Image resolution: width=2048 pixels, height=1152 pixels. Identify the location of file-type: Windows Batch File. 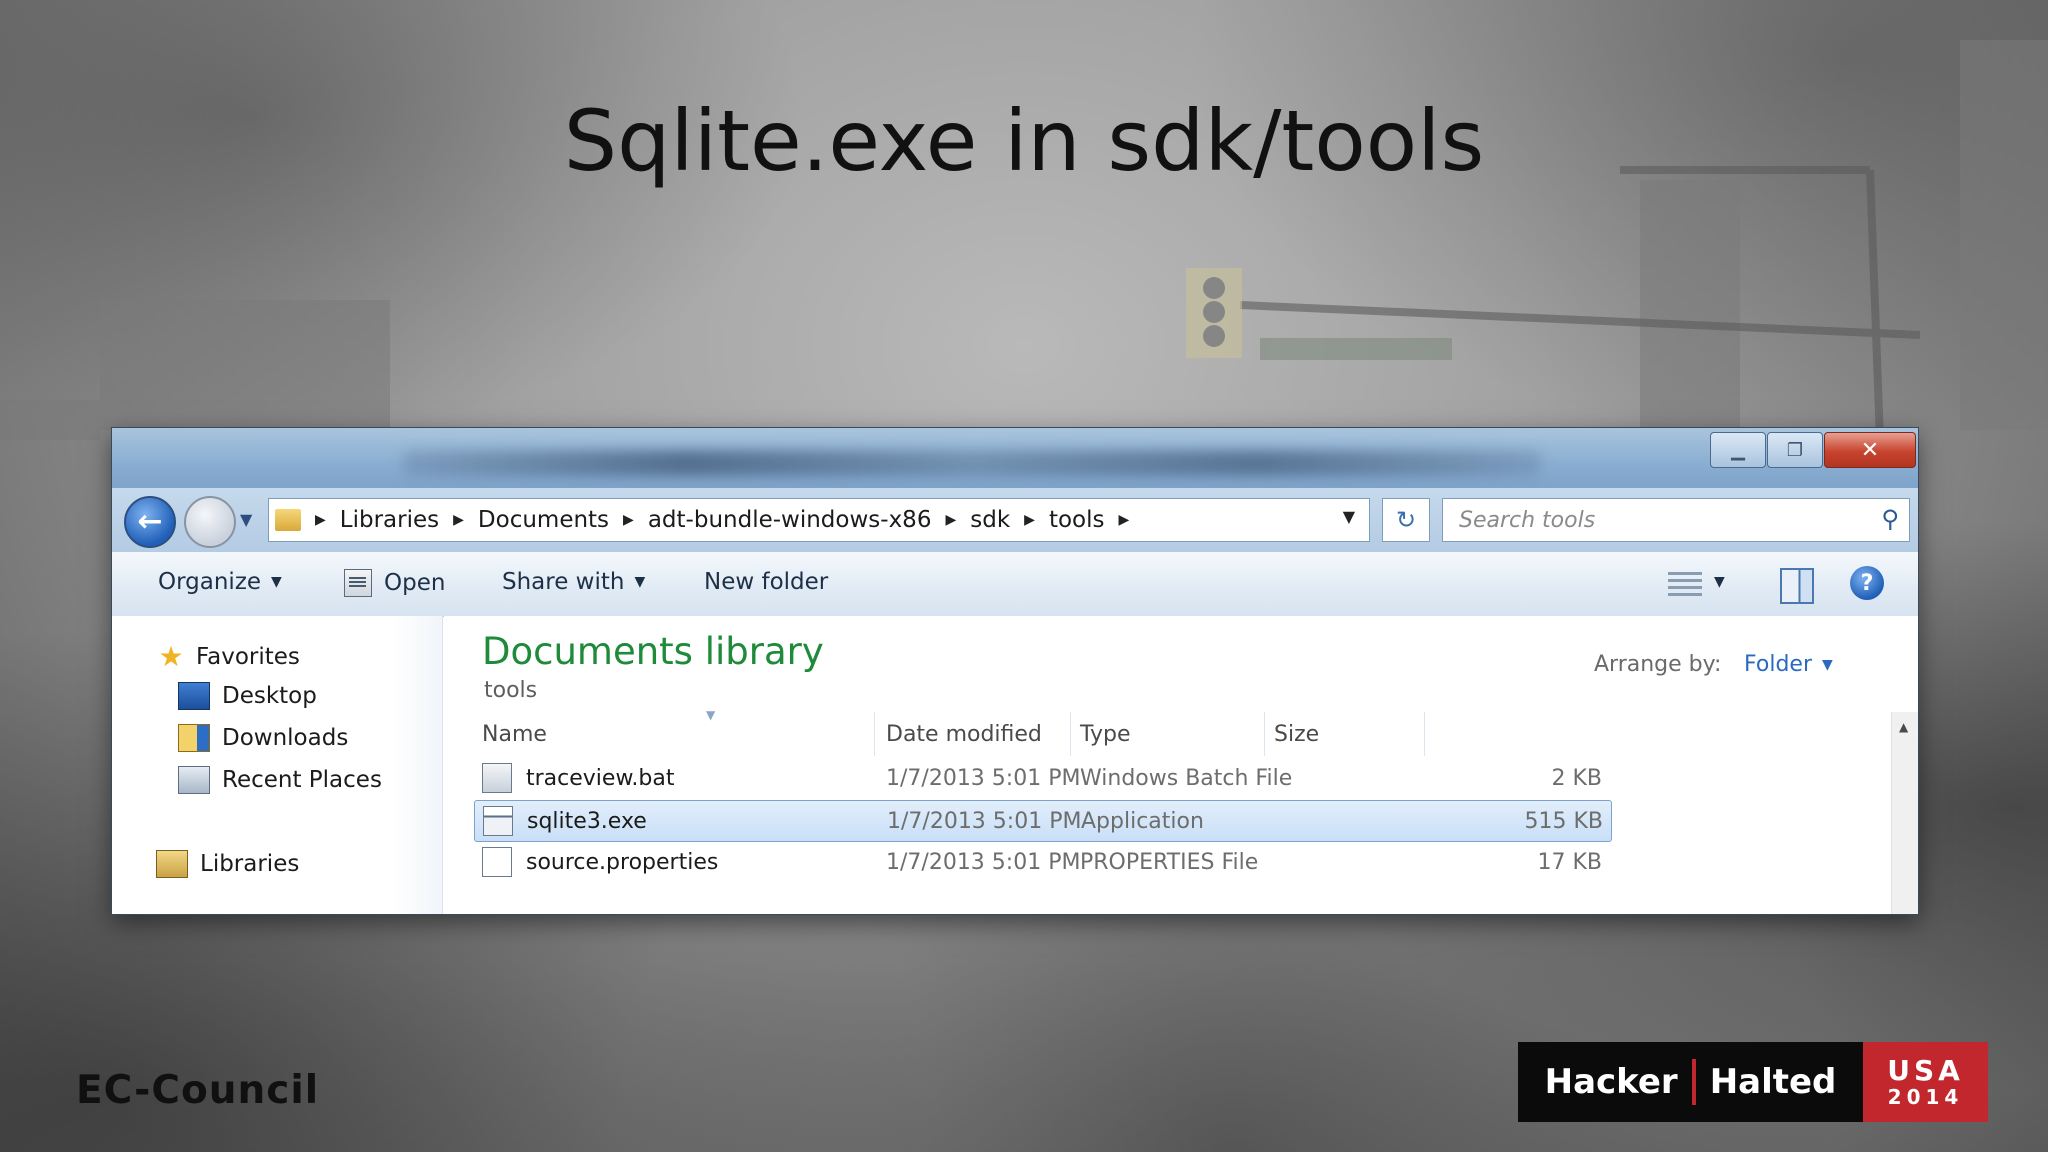
(1186, 778).